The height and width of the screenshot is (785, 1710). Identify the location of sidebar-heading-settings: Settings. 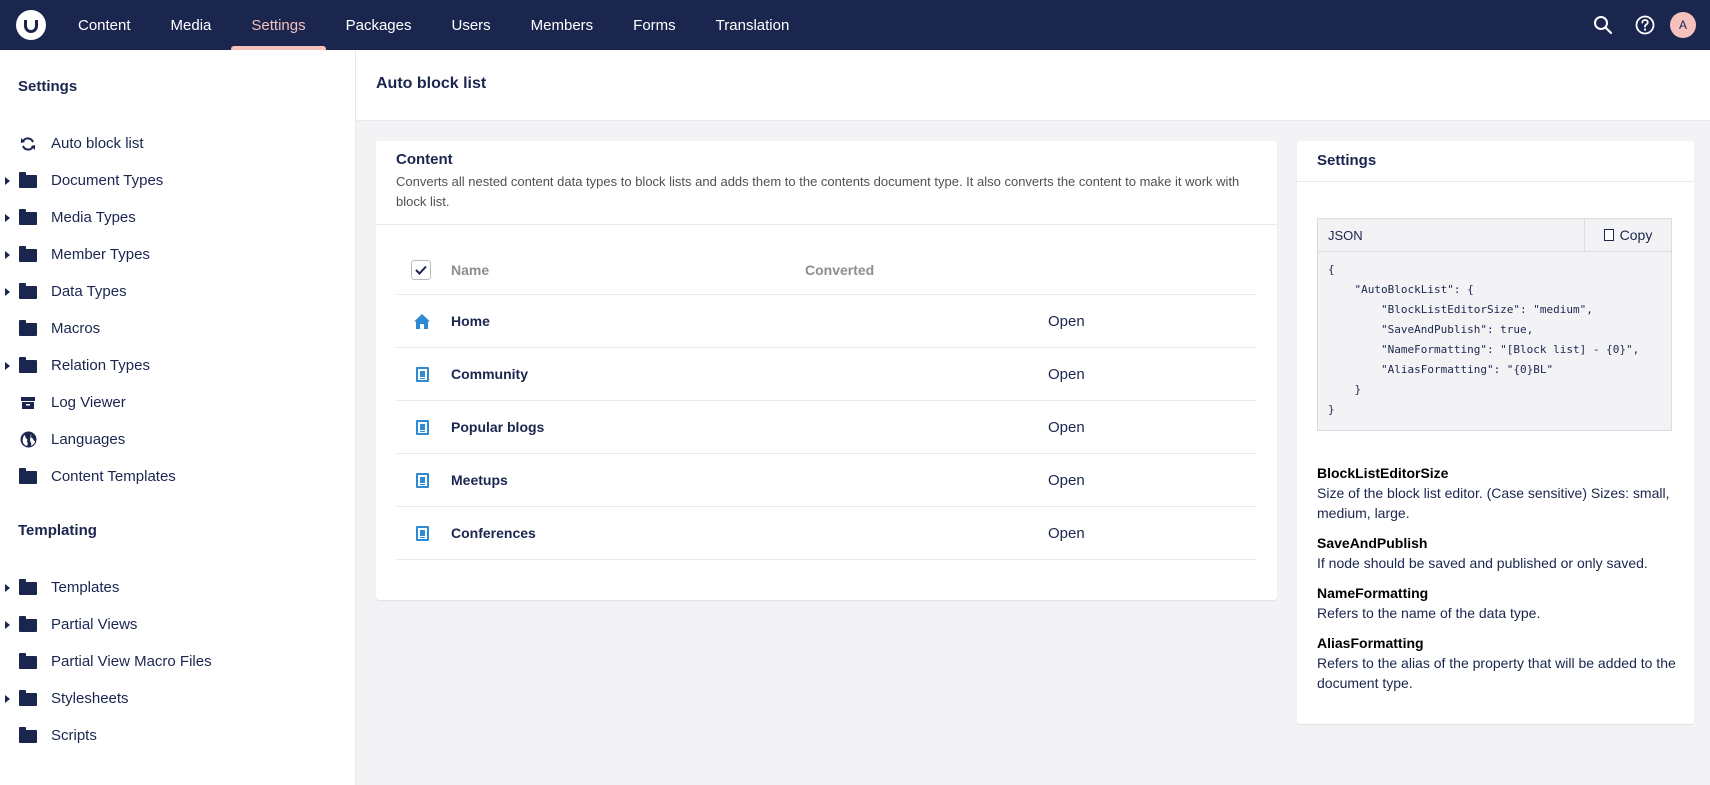
(48, 86).